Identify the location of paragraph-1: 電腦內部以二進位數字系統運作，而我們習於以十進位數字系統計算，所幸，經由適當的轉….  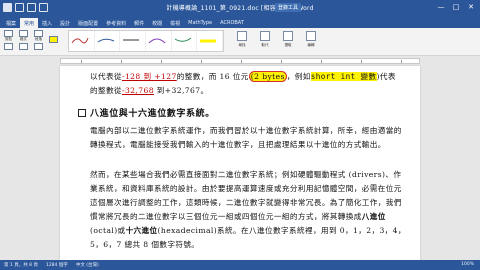
(249, 138).